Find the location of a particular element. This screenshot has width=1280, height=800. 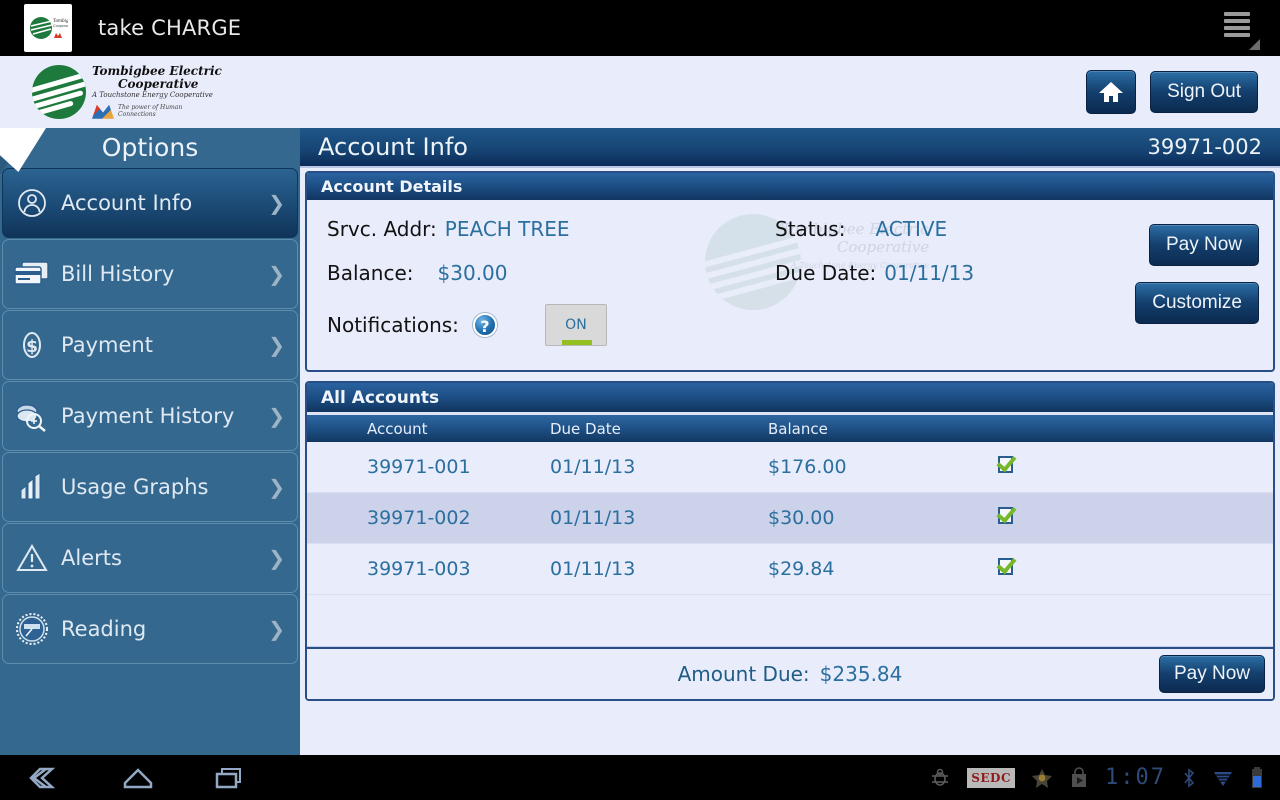

sidebar-item-bill-history: Bill History ❯ is located at coordinates (150, 274).